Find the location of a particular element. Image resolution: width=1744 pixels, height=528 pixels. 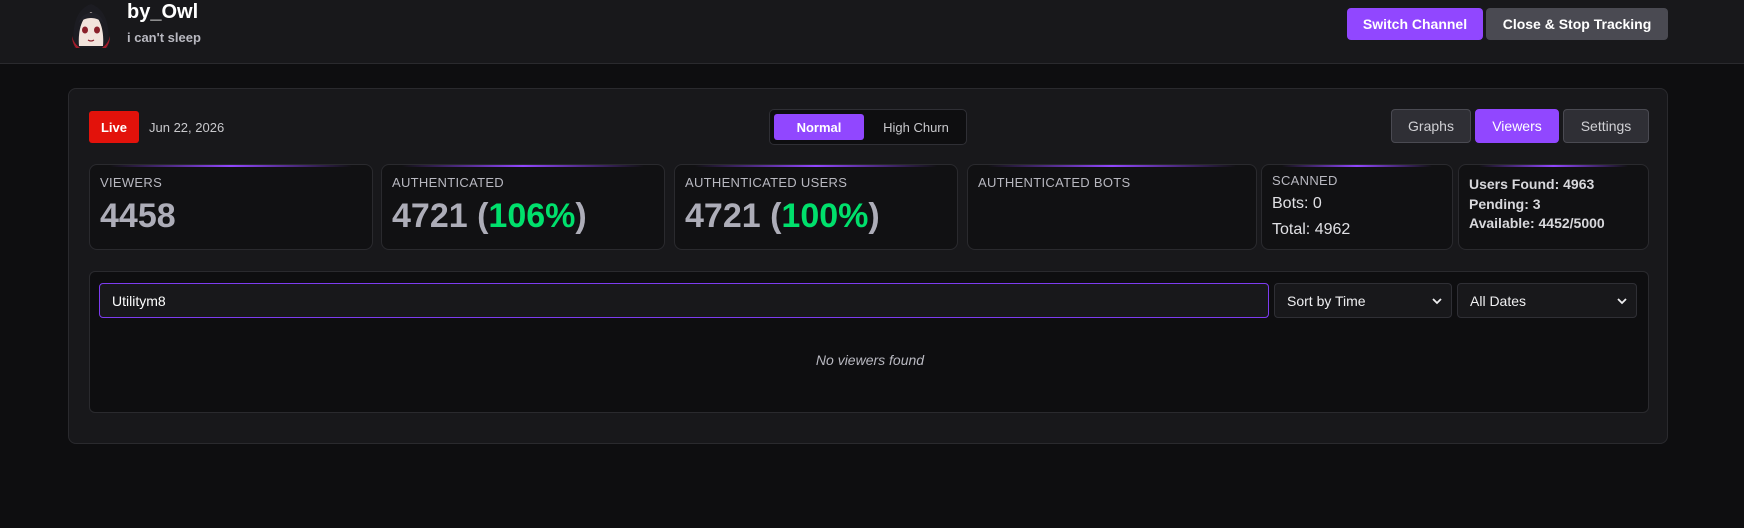

channel-name: by_Owl is located at coordinates (163, 12).